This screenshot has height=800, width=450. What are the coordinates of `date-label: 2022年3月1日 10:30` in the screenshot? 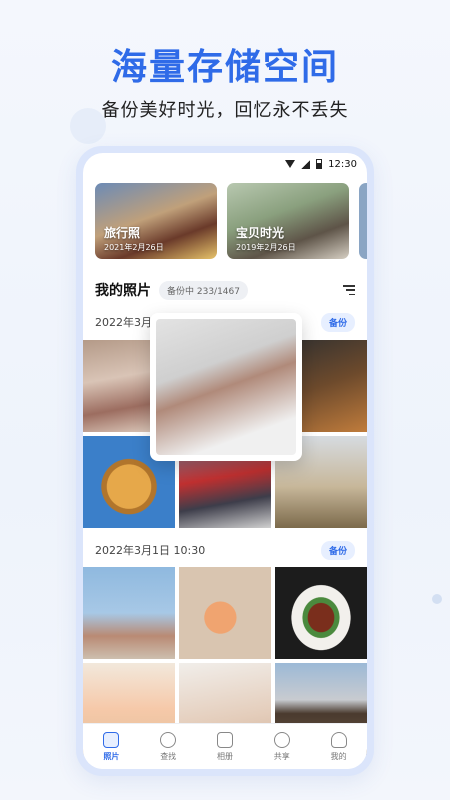 It's located at (150, 550).